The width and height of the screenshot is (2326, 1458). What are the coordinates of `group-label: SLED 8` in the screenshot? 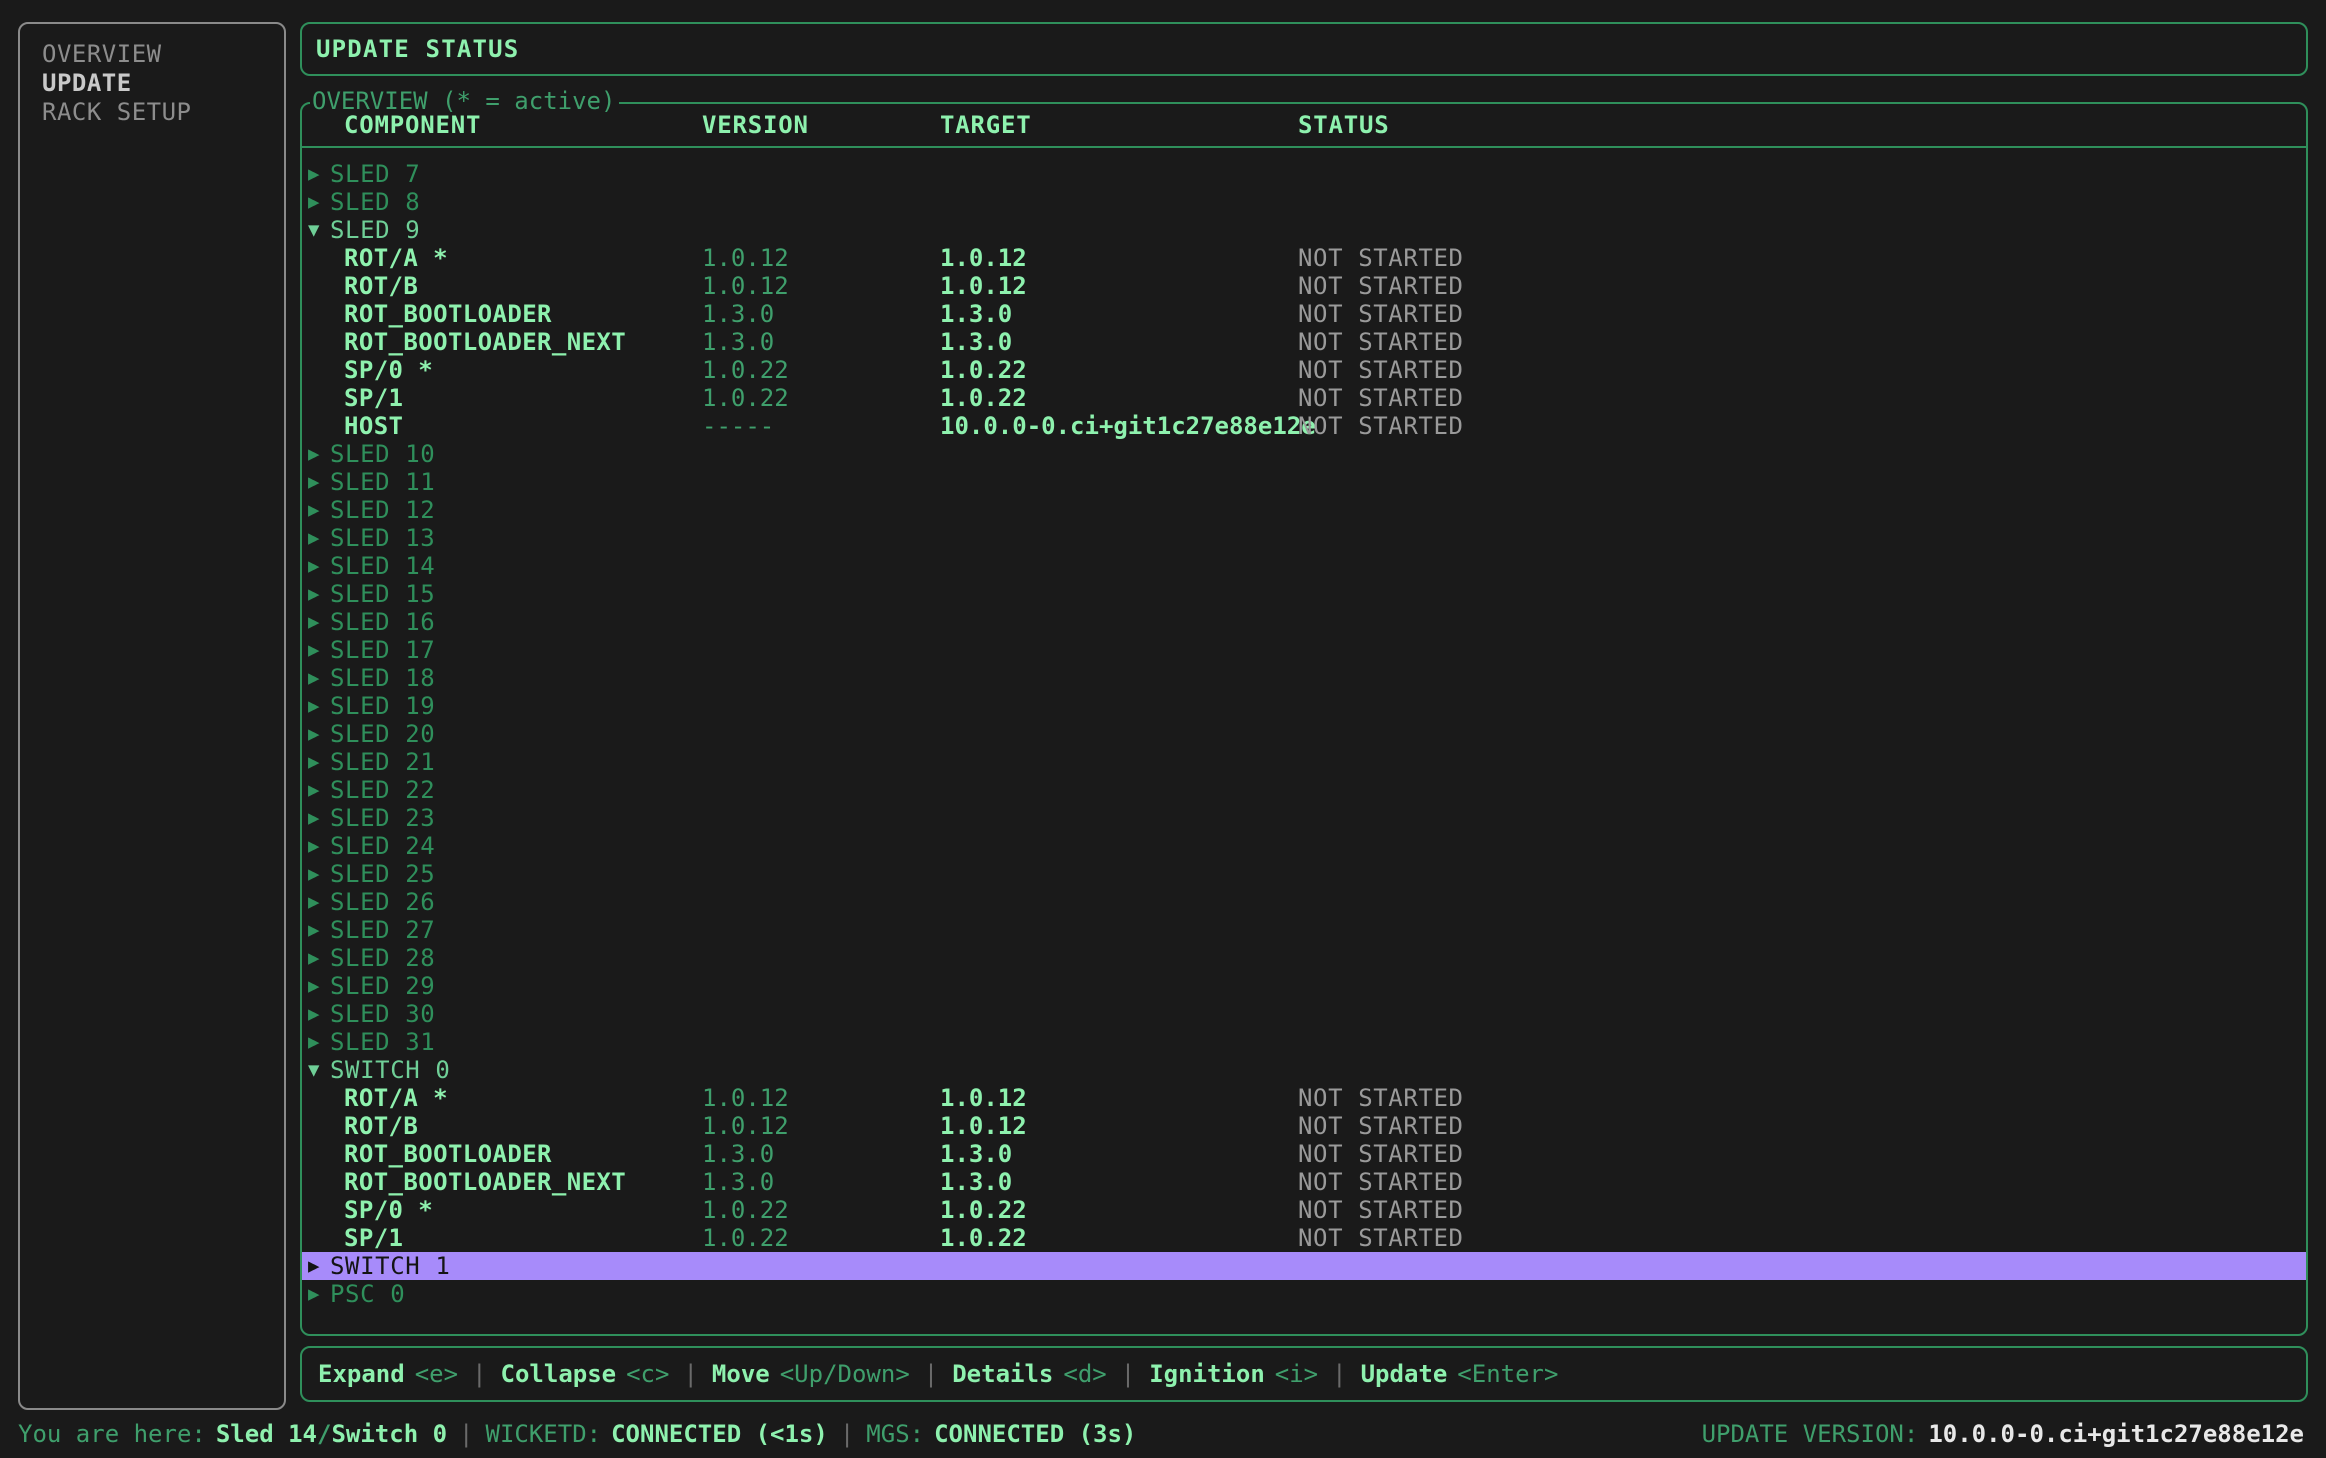 It's located at (375, 202).